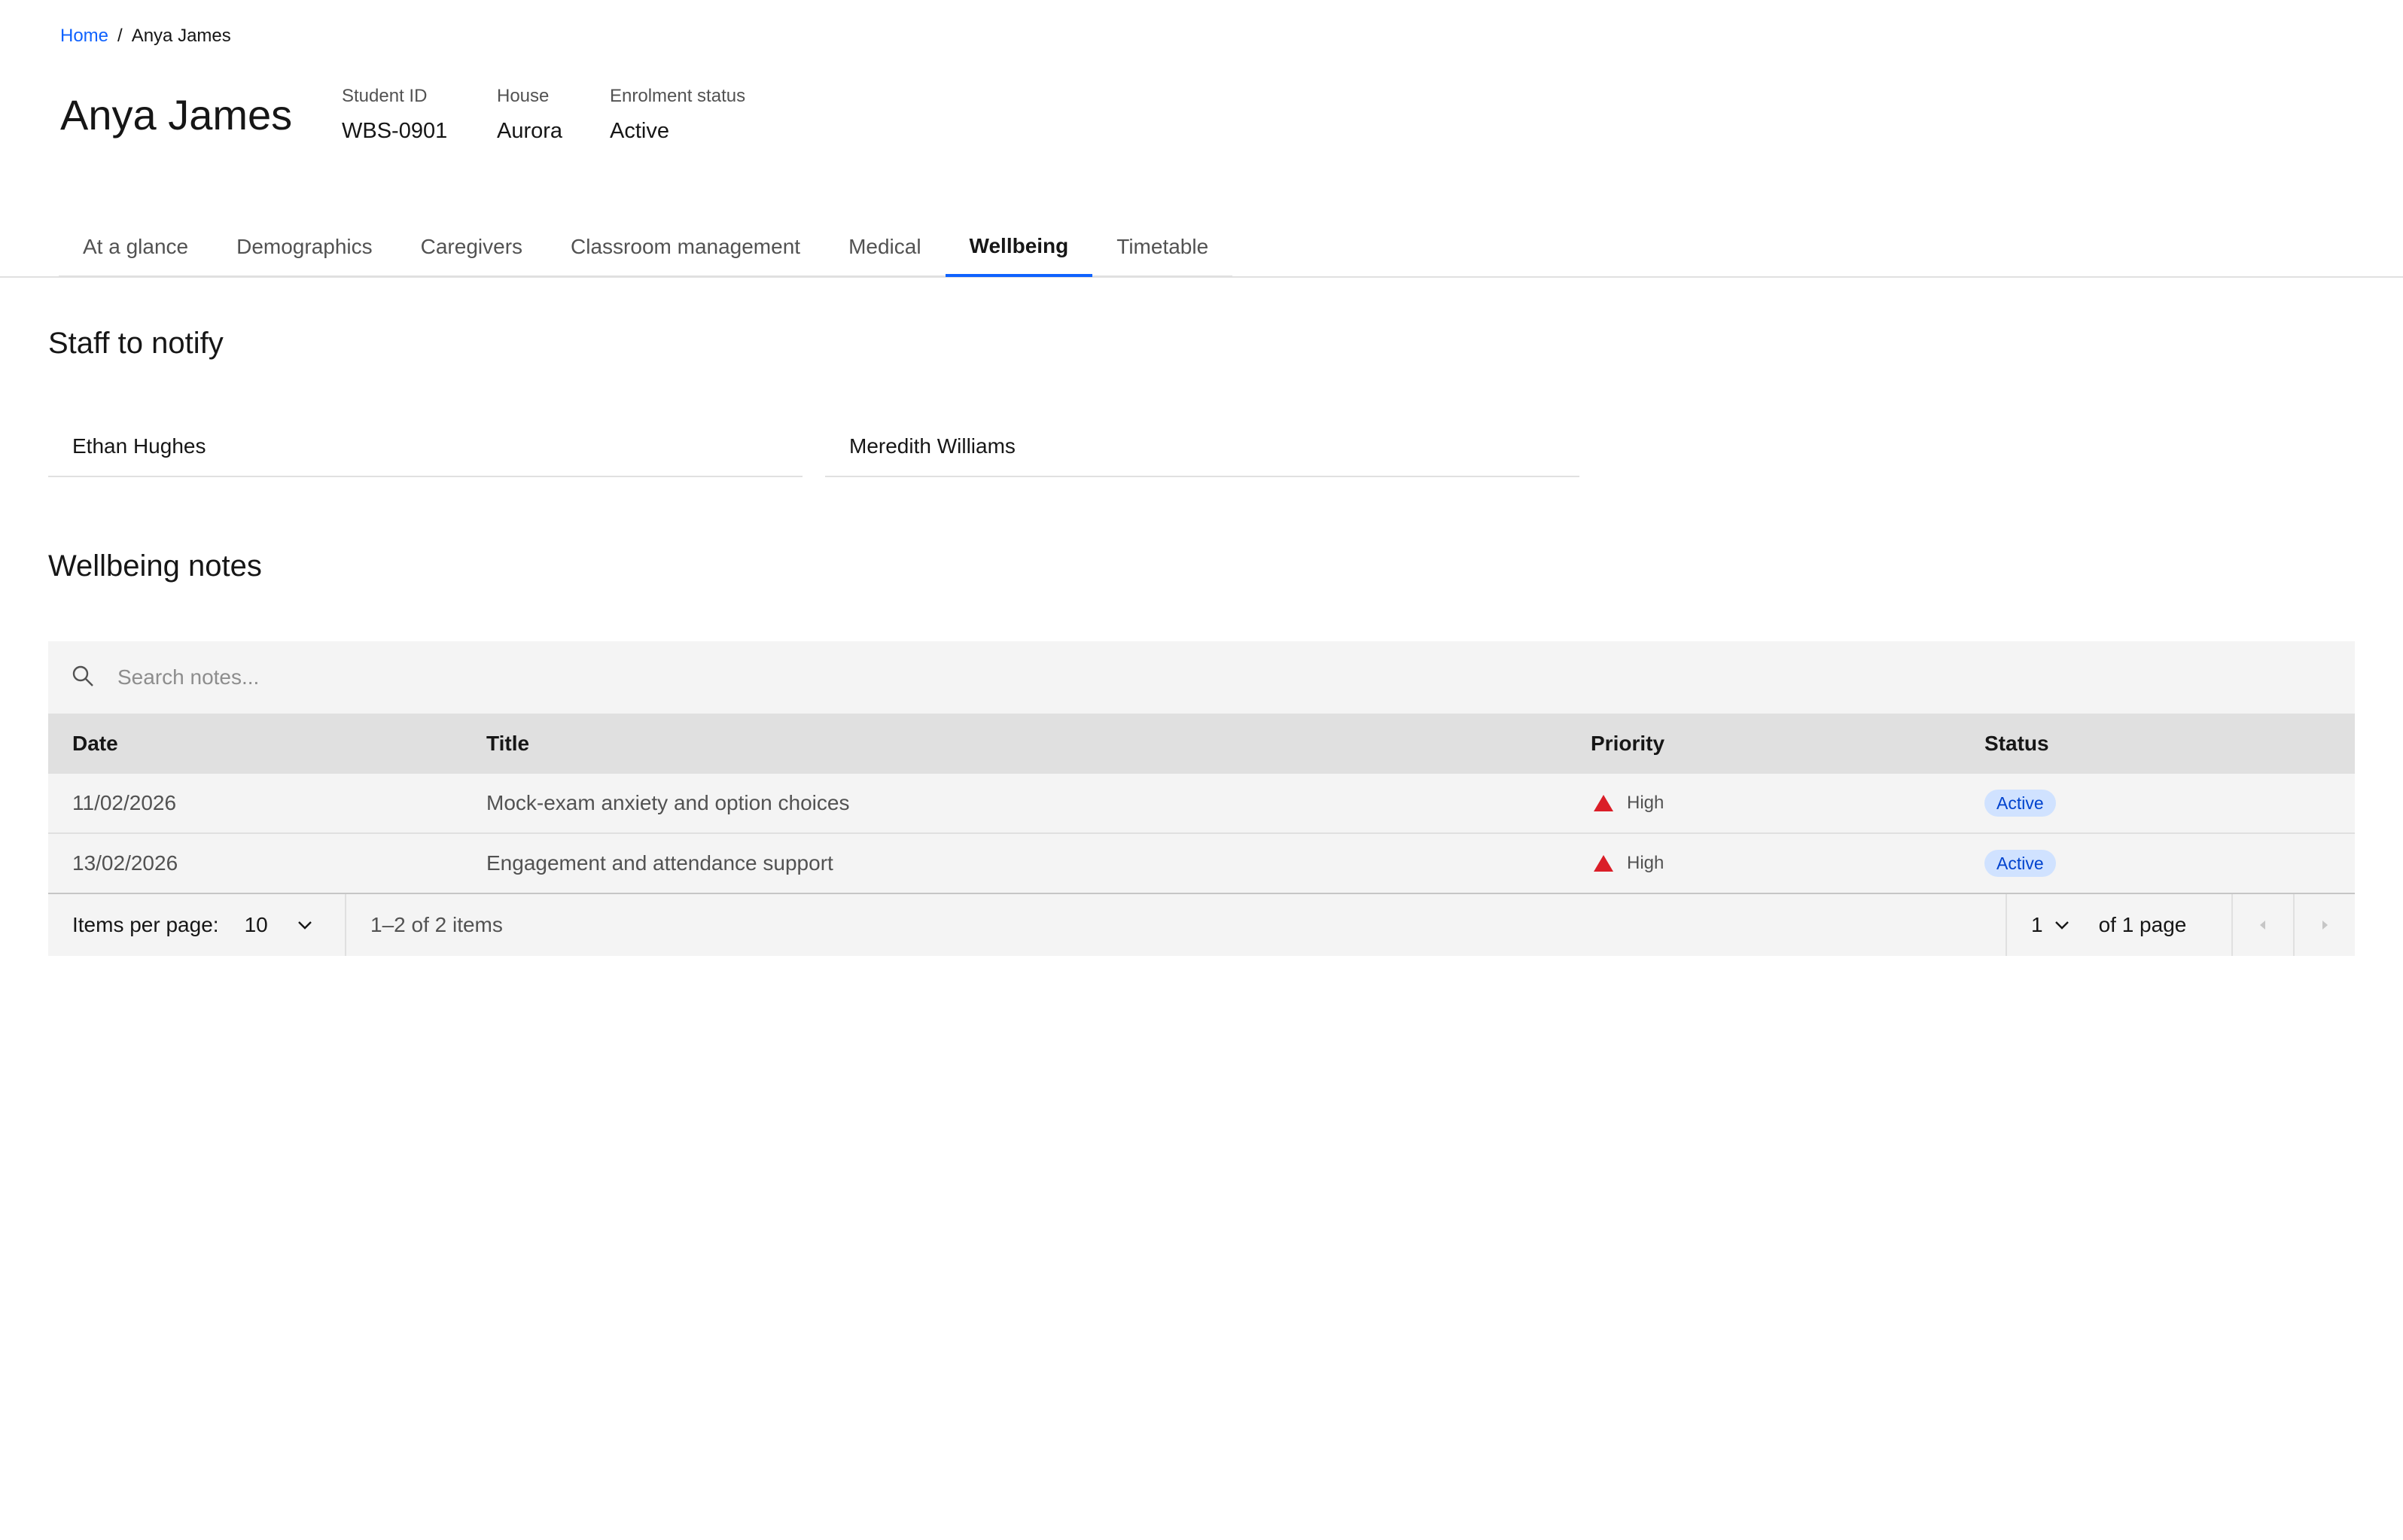  Describe the element at coordinates (385, 96) in the screenshot. I see `meta-label: Student ID` at that location.